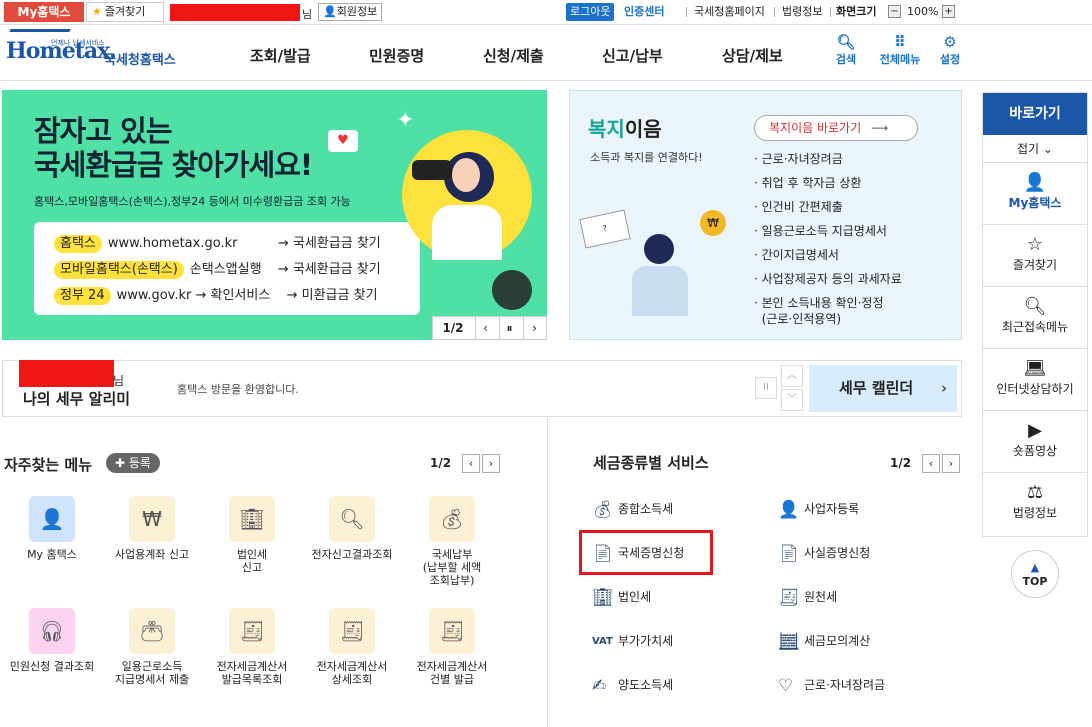 This screenshot has height=727, width=1092. What do you see at coordinates (729, 12) in the screenshot?
I see `nts-homepage-link: 국세청홈페이지` at bounding box center [729, 12].